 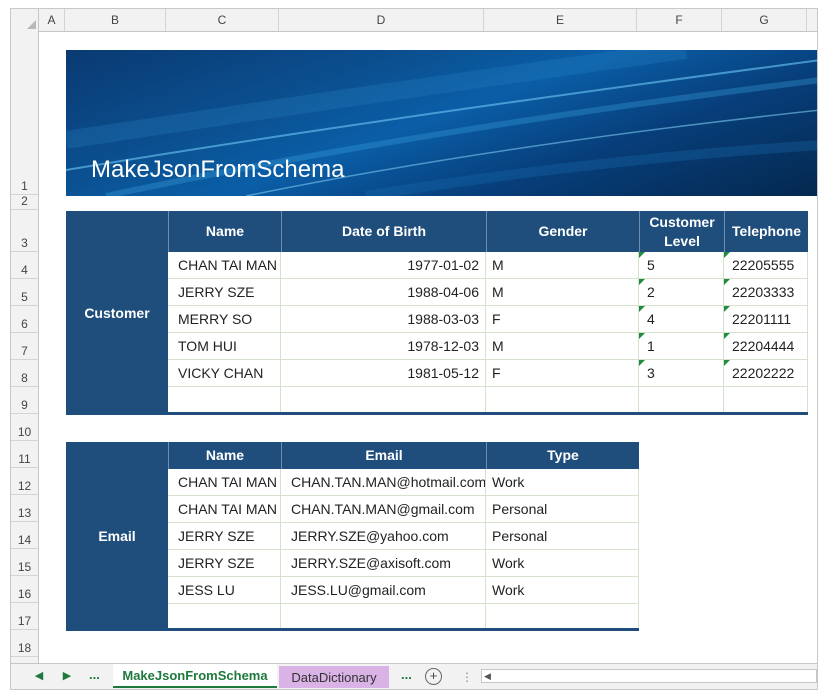 What do you see at coordinates (383, 373) in the screenshot?
I see `customer-cell-dob: 1981-05-12` at bounding box center [383, 373].